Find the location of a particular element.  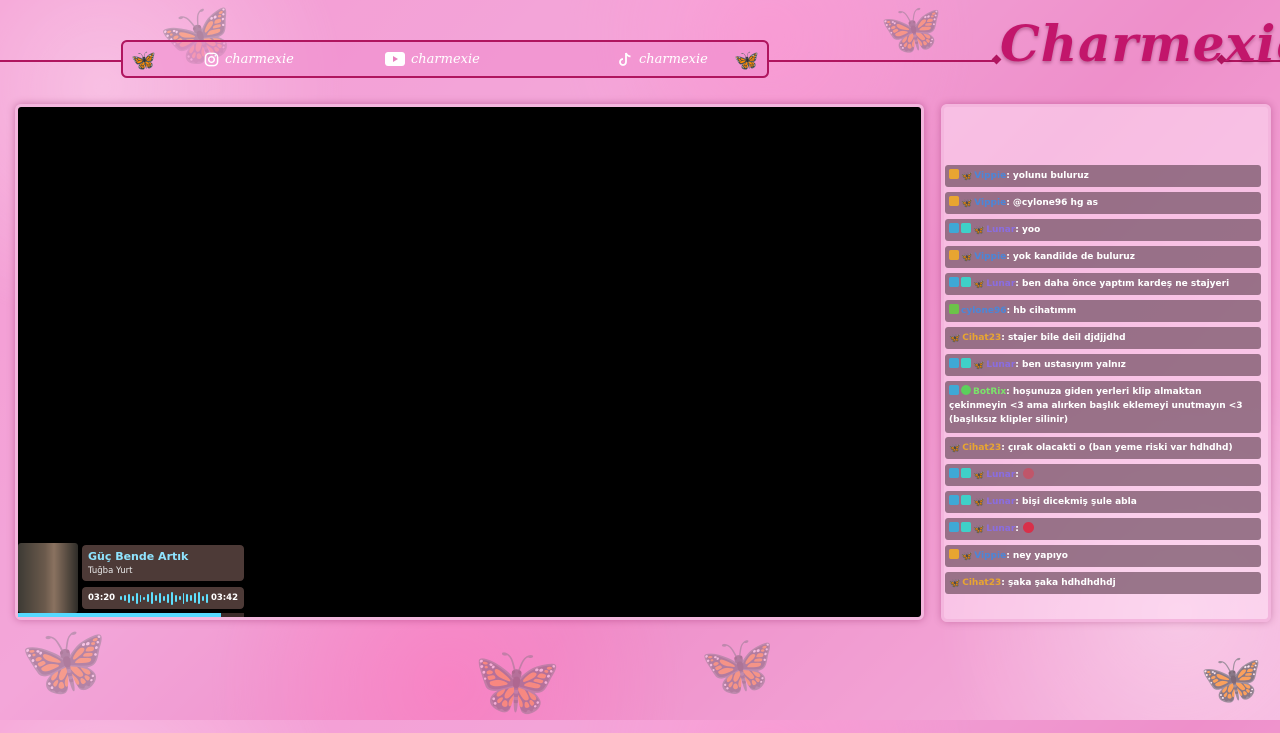

header-line-left is located at coordinates (60, 61).